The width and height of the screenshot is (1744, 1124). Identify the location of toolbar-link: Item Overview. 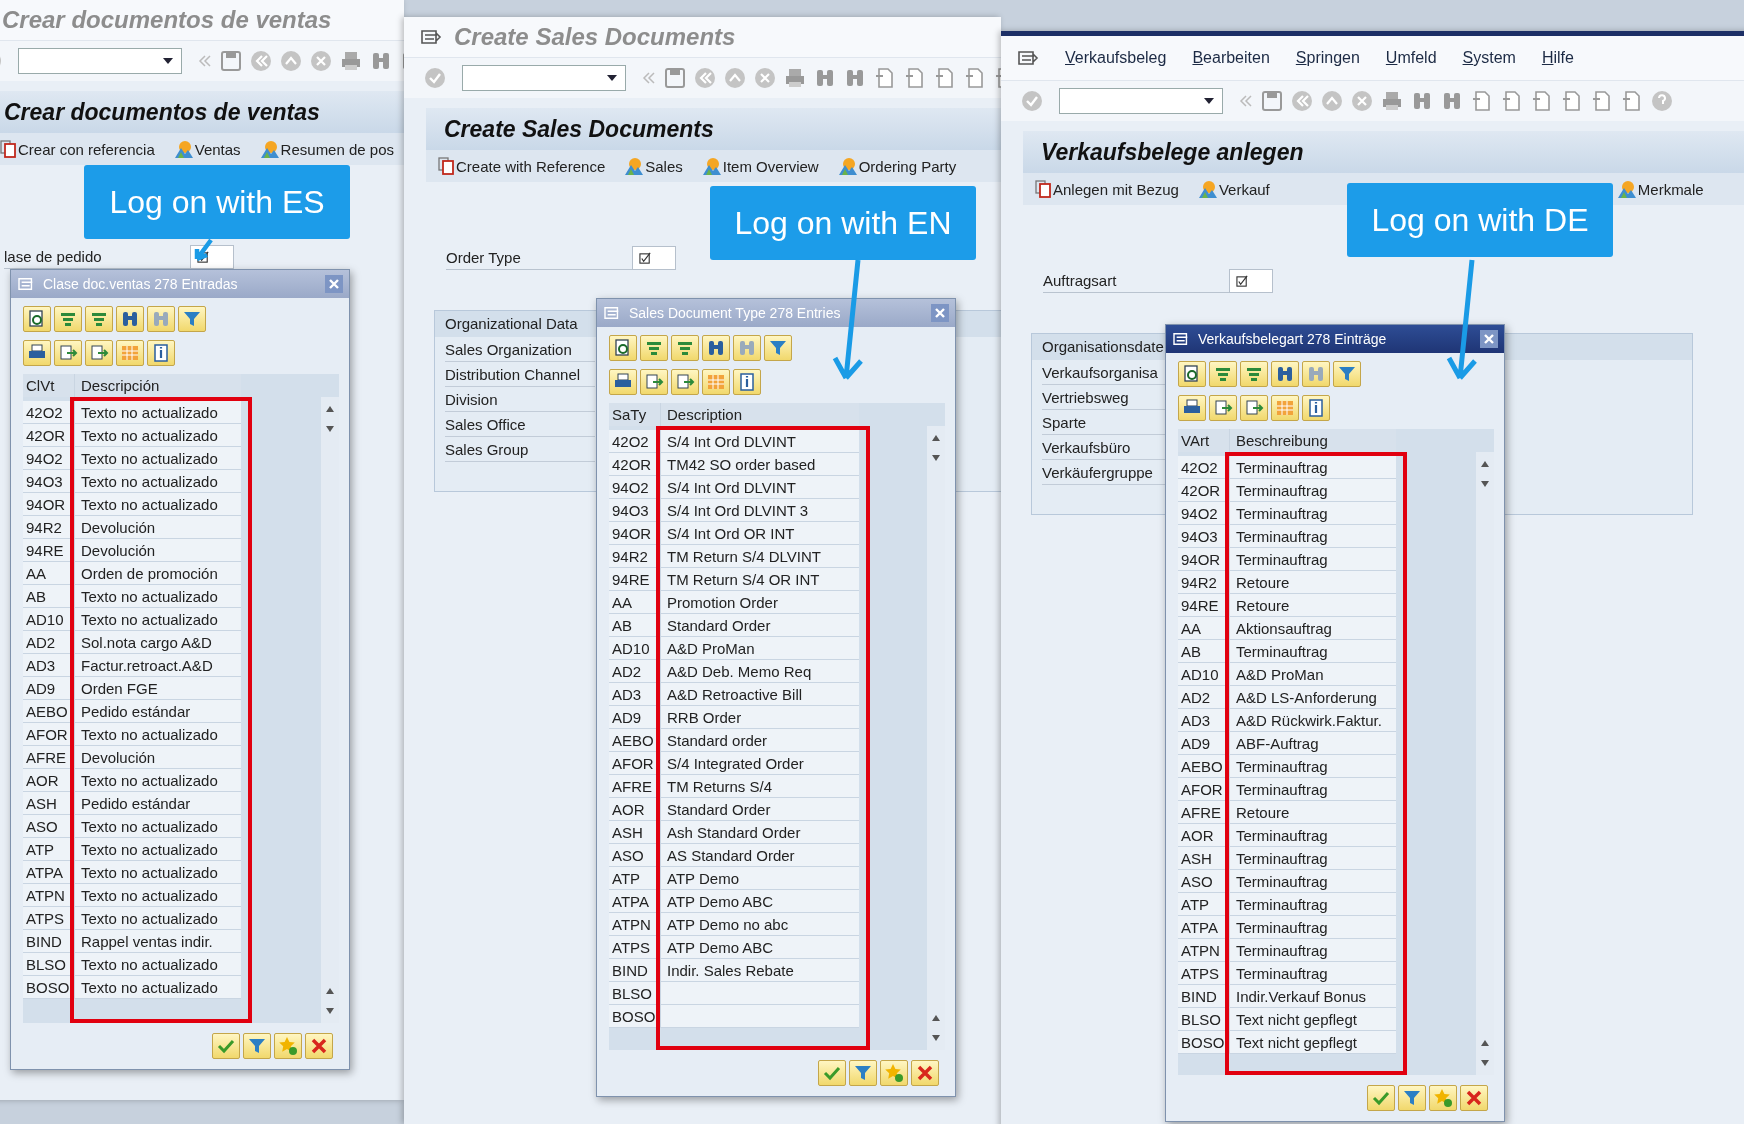
(770, 166).